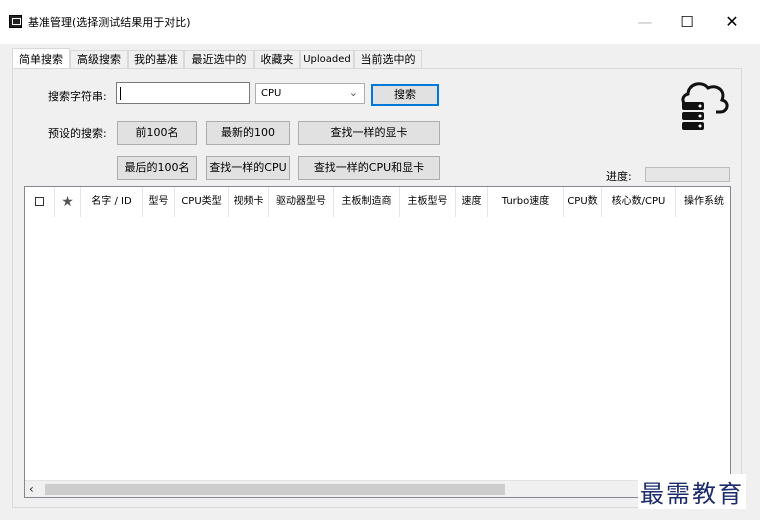  Describe the element at coordinates (183, 93) in the screenshot. I see `search-input` at that location.